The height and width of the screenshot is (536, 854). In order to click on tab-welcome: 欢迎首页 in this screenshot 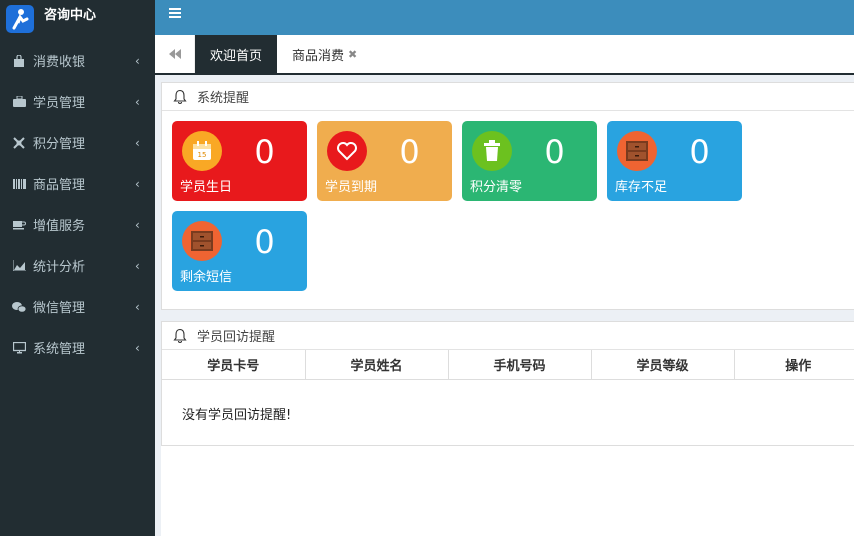, I will do `click(236, 54)`.